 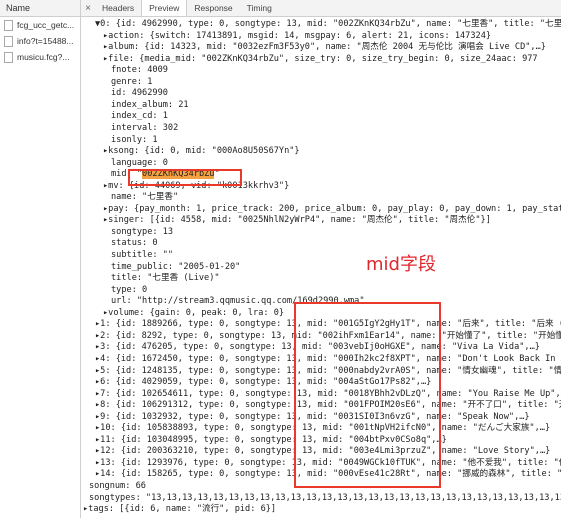 I want to click on json-line: status: 0, so click(x=134, y=243).